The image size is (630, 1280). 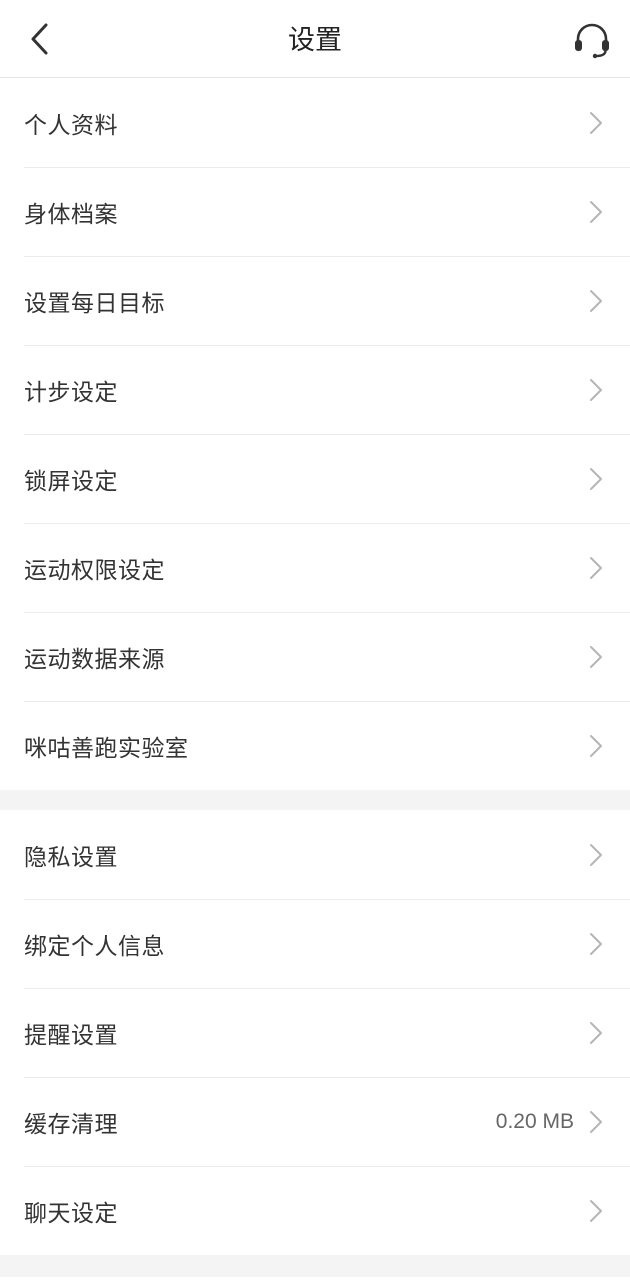 I want to click on settings-item-lock-screen: 锁屏设定, so click(x=327, y=478).